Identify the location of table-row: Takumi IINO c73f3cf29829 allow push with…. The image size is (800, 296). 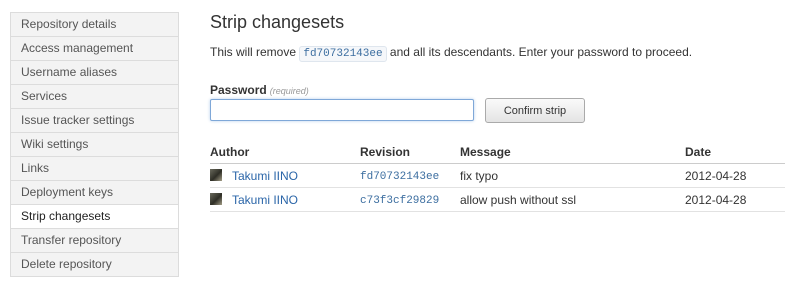
(497, 199).